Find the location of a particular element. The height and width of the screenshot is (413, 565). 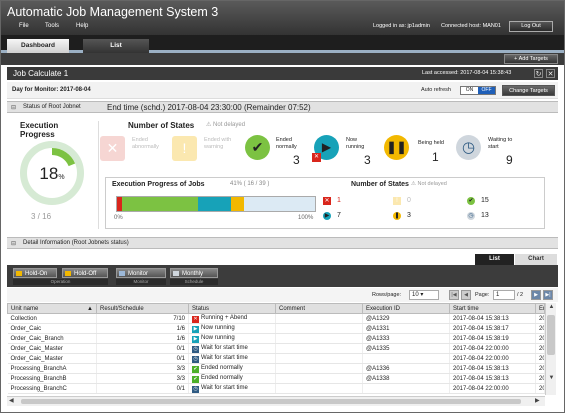

cell-execution-id is located at coordinates (406, 388).